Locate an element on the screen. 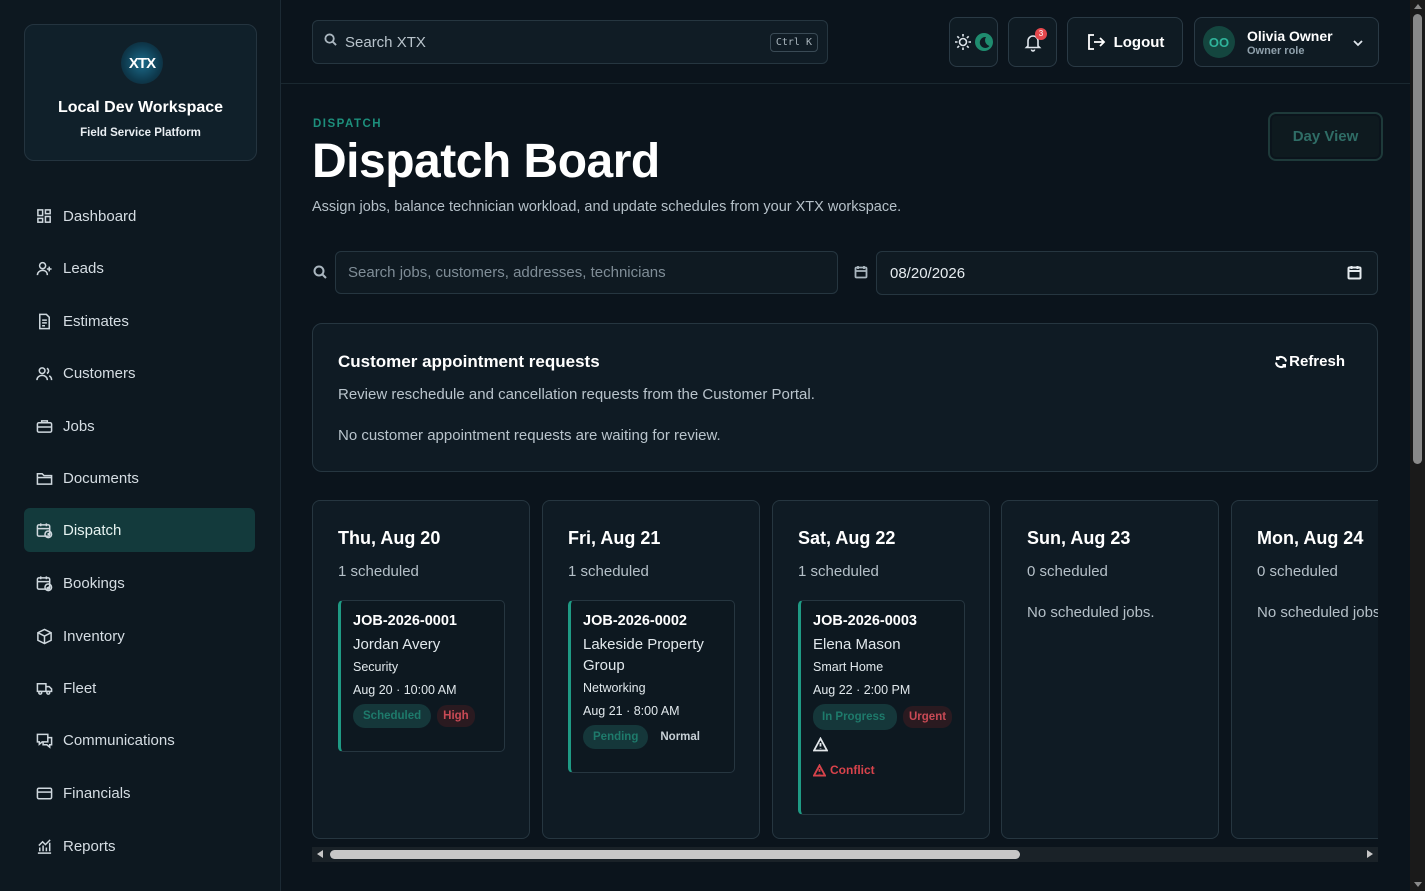 The image size is (1425, 891). scroll-down-arrow is located at coordinates (1418, 884).